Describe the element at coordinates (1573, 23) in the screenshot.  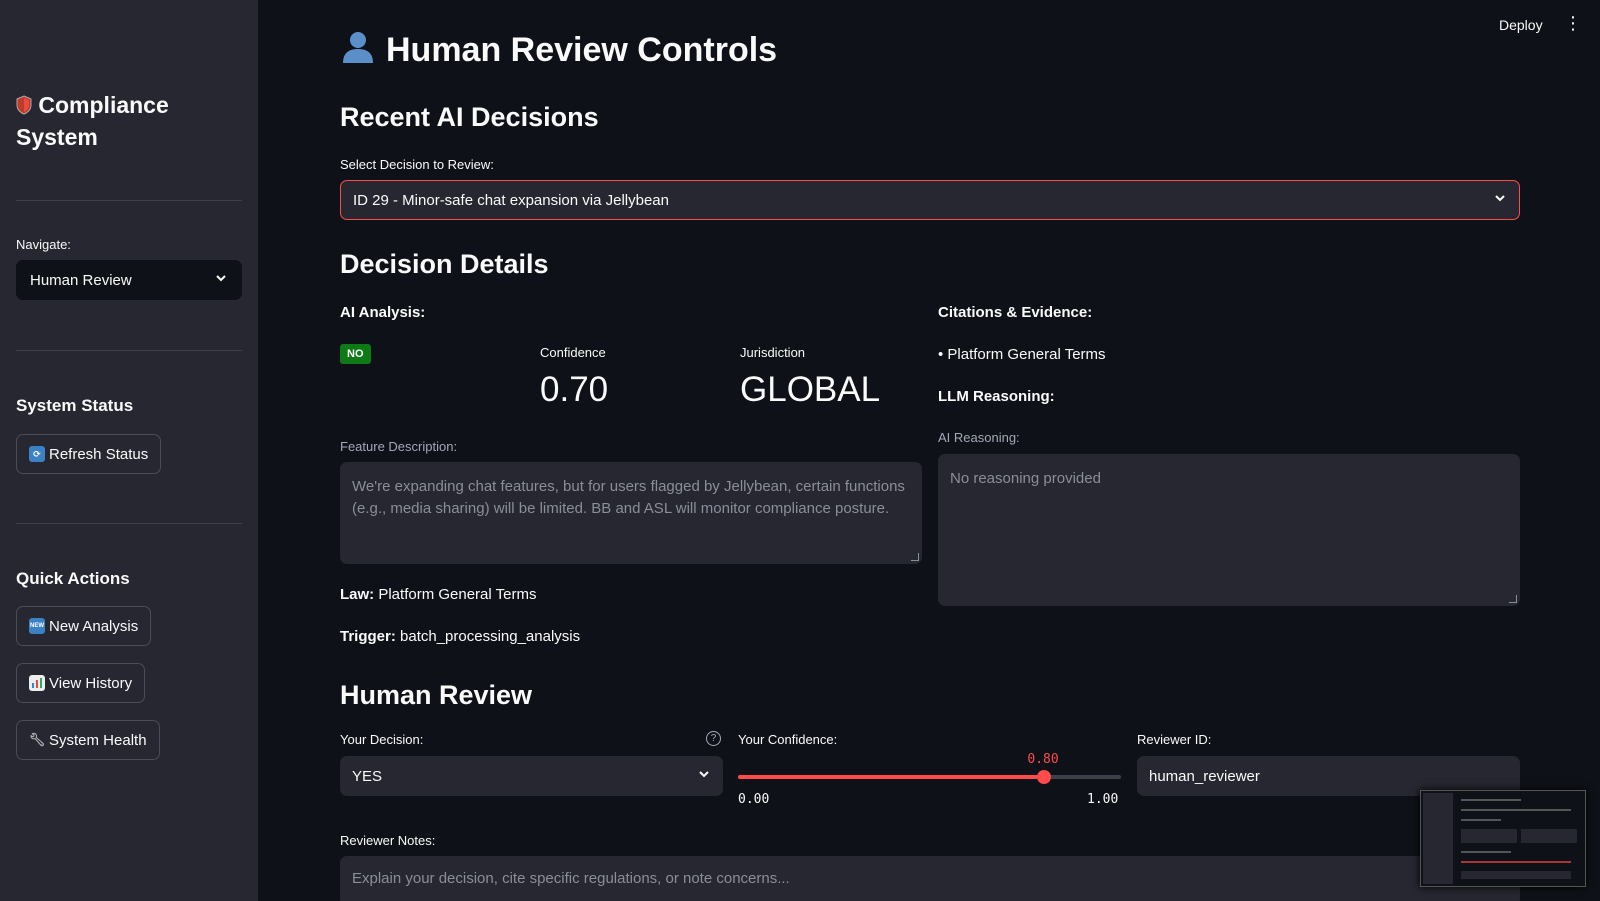
I see `more-options-icon: ⋮` at that location.